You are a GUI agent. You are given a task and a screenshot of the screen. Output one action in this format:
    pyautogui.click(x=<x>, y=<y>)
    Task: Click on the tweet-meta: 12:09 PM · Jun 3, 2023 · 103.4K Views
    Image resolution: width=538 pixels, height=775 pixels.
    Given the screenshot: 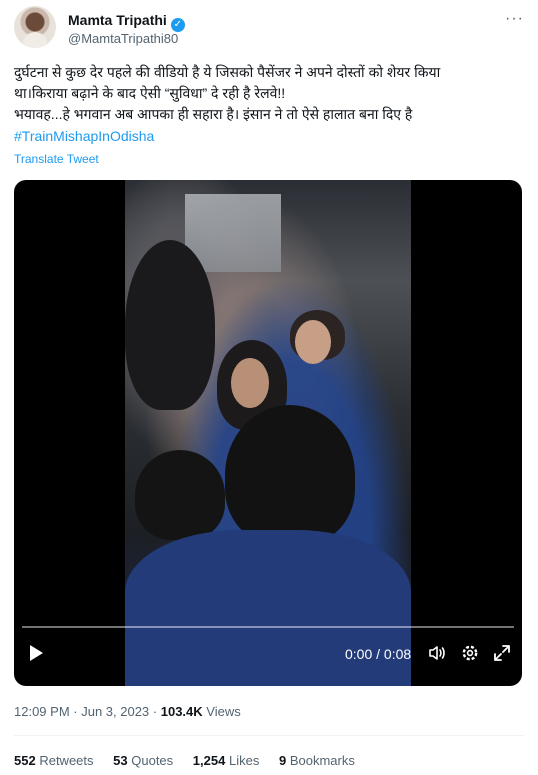 What is the action you would take?
    pyautogui.click(x=127, y=711)
    